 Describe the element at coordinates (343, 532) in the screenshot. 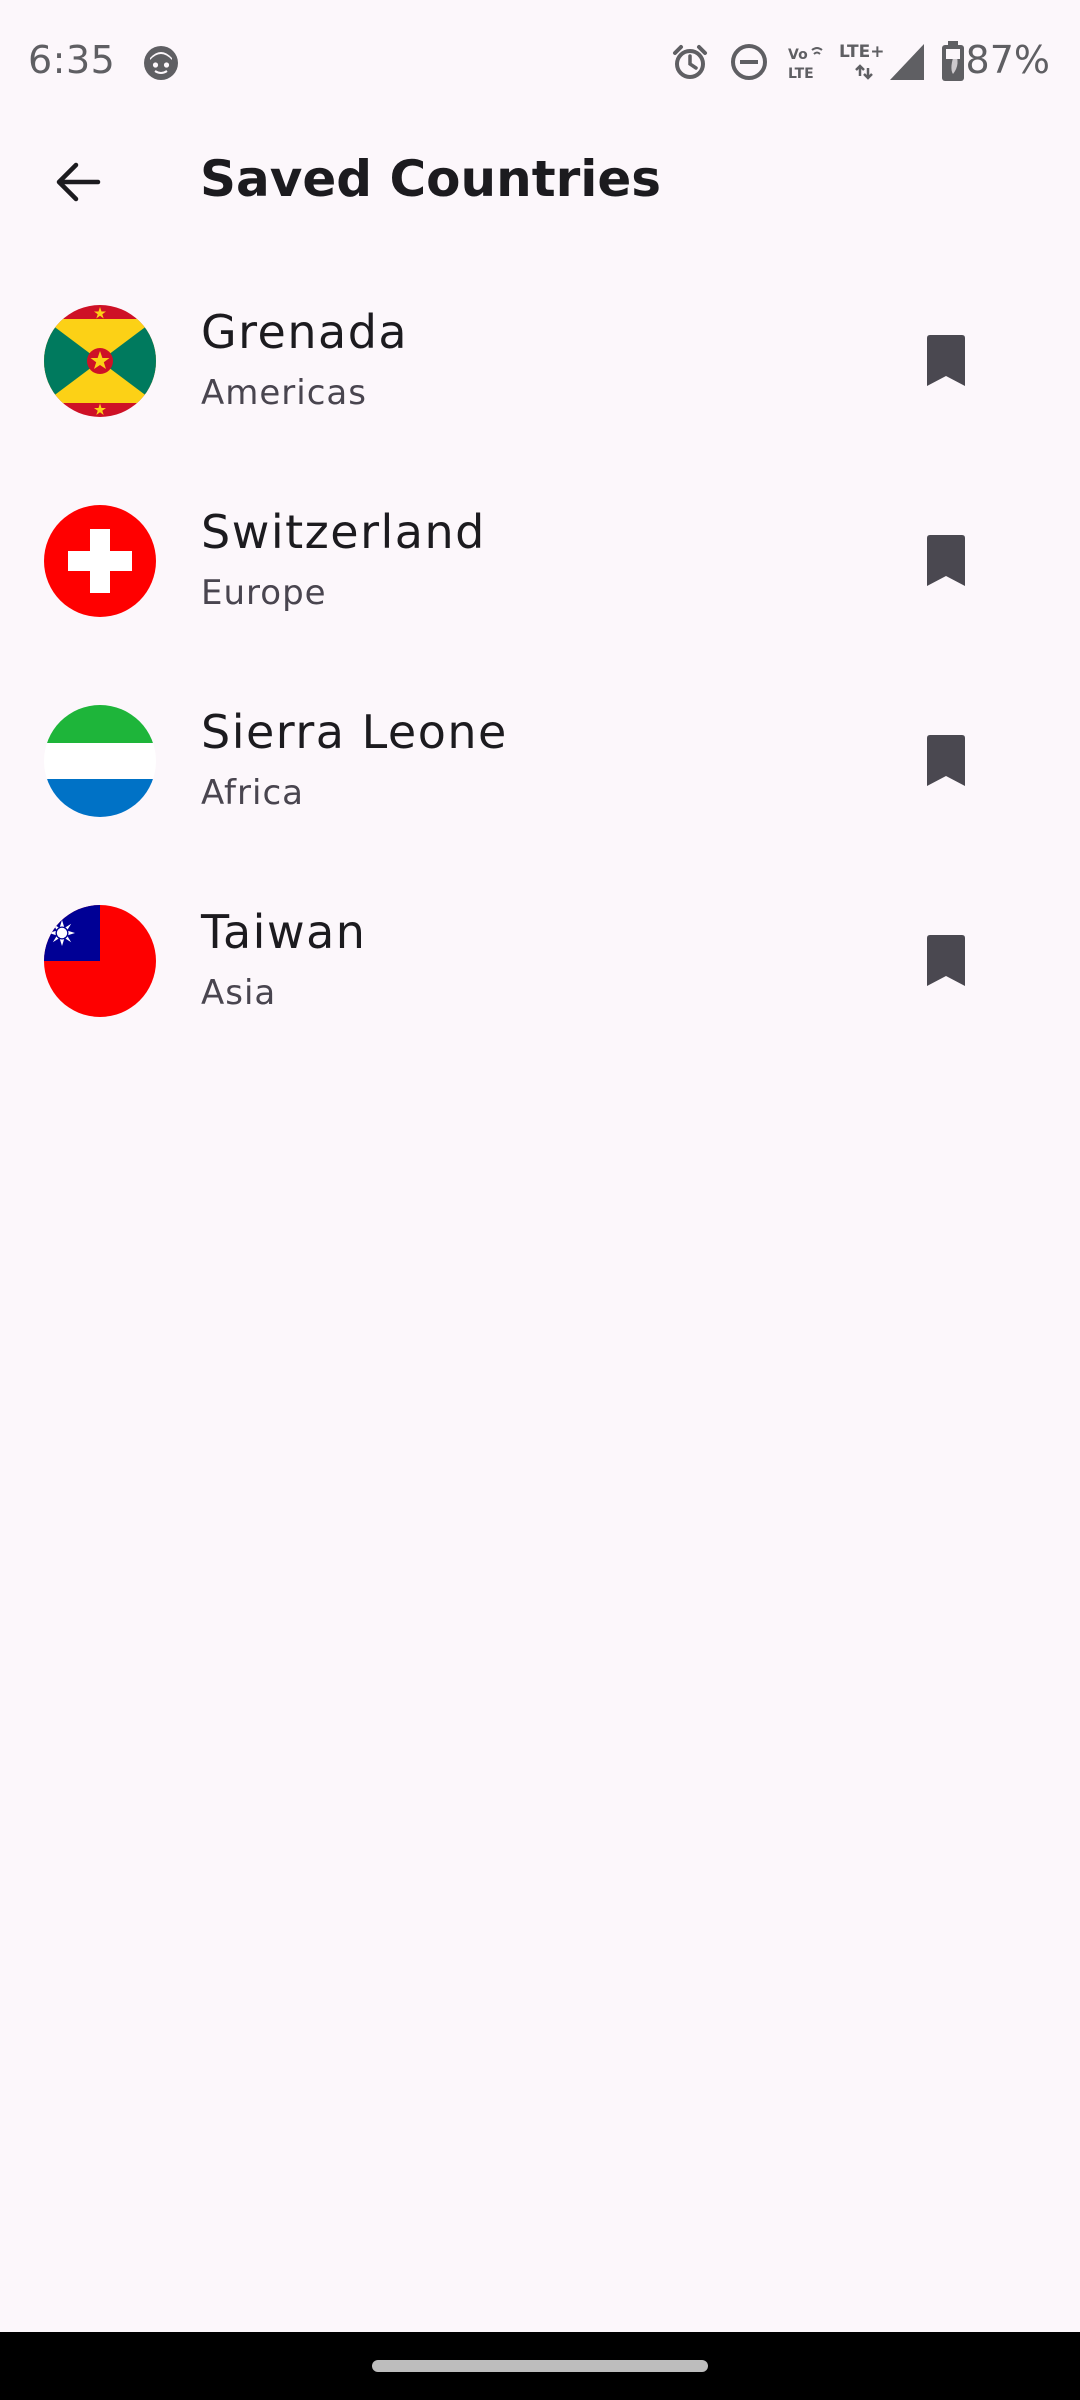

I see `country-name: Switzerland` at that location.